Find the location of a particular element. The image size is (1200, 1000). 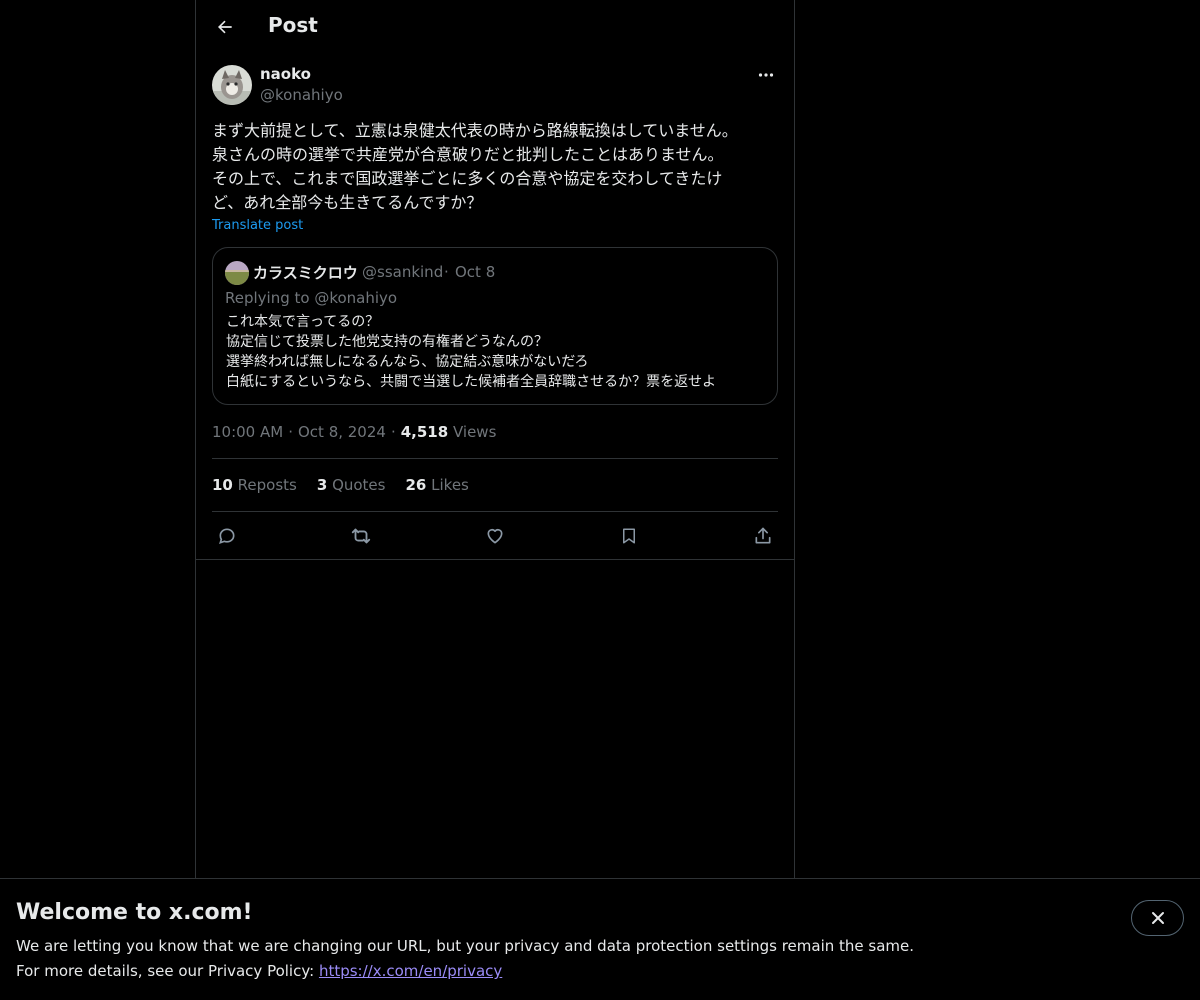

arrow-left-icon is located at coordinates (225, 27).